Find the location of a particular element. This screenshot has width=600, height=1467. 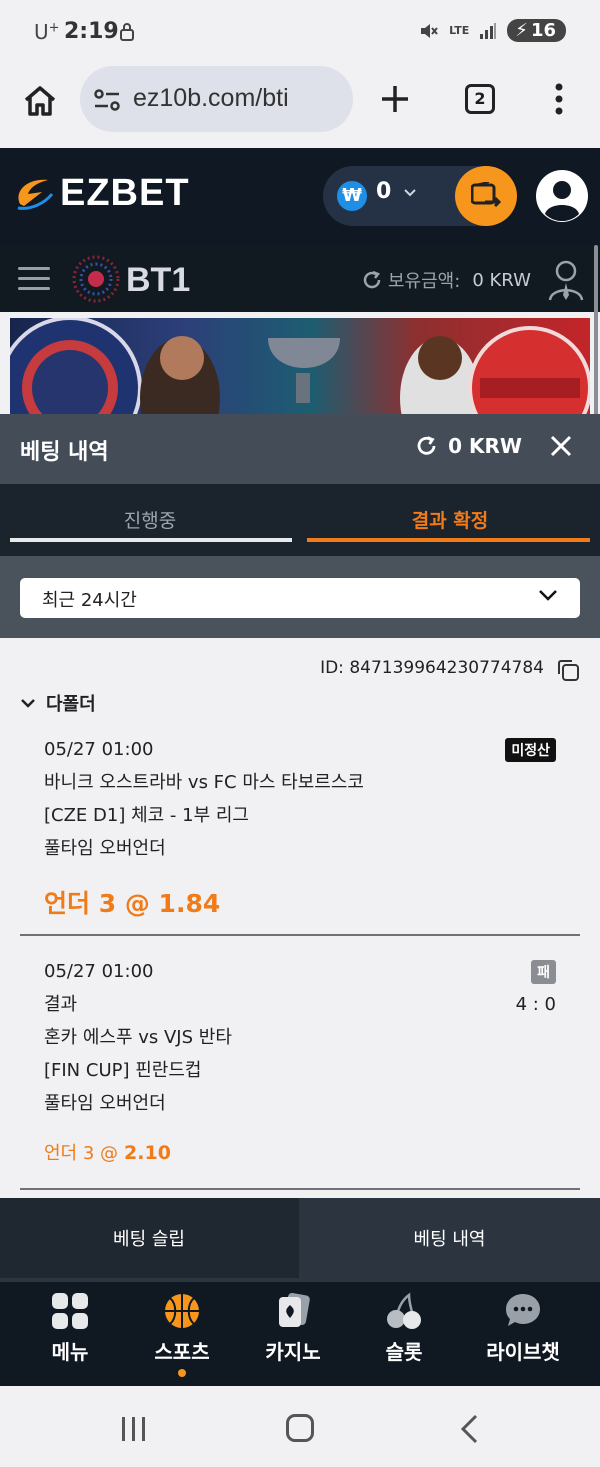

nav-live-chat: 라이브챗 is located at coordinates (523, 1328).